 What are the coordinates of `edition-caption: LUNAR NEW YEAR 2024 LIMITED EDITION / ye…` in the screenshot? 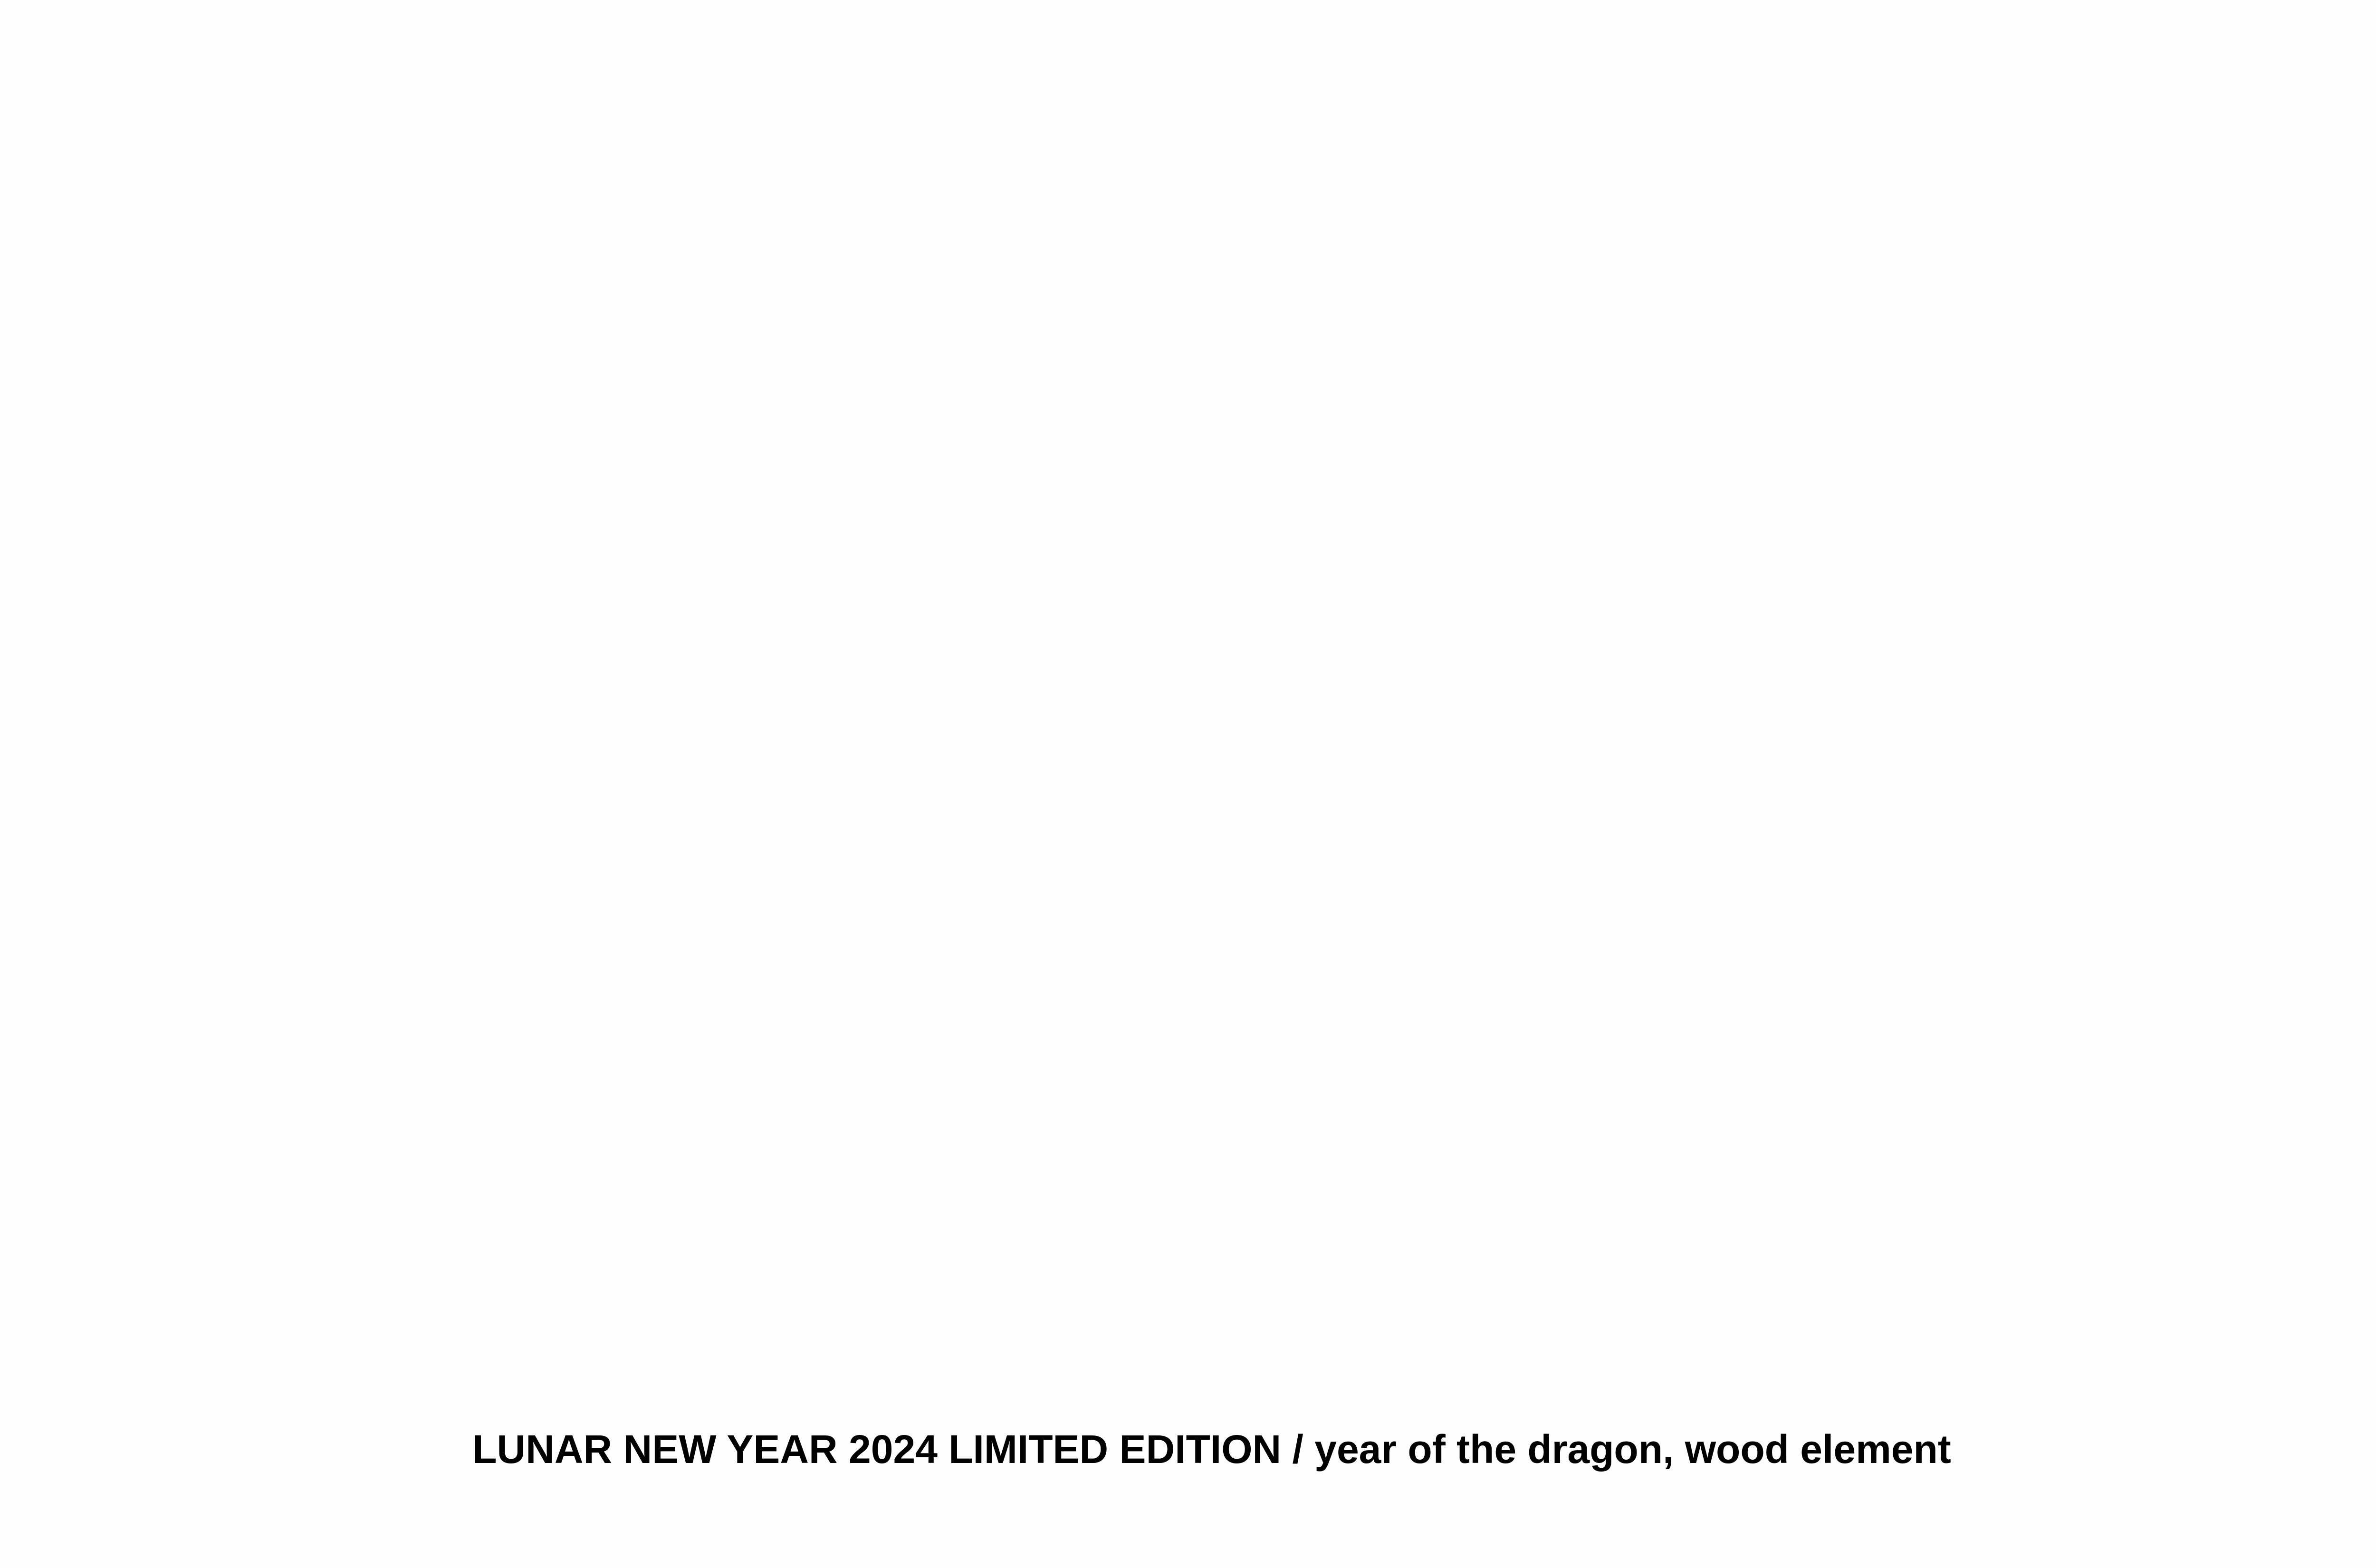 It's located at (1211, 1450).